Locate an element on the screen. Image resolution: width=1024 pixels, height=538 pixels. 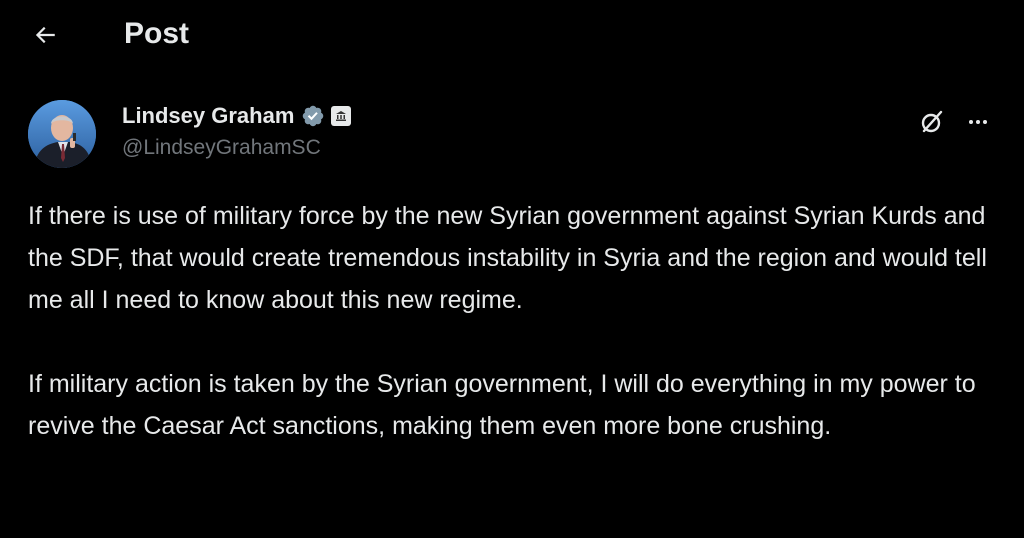
back-button is located at coordinates (45, 35).